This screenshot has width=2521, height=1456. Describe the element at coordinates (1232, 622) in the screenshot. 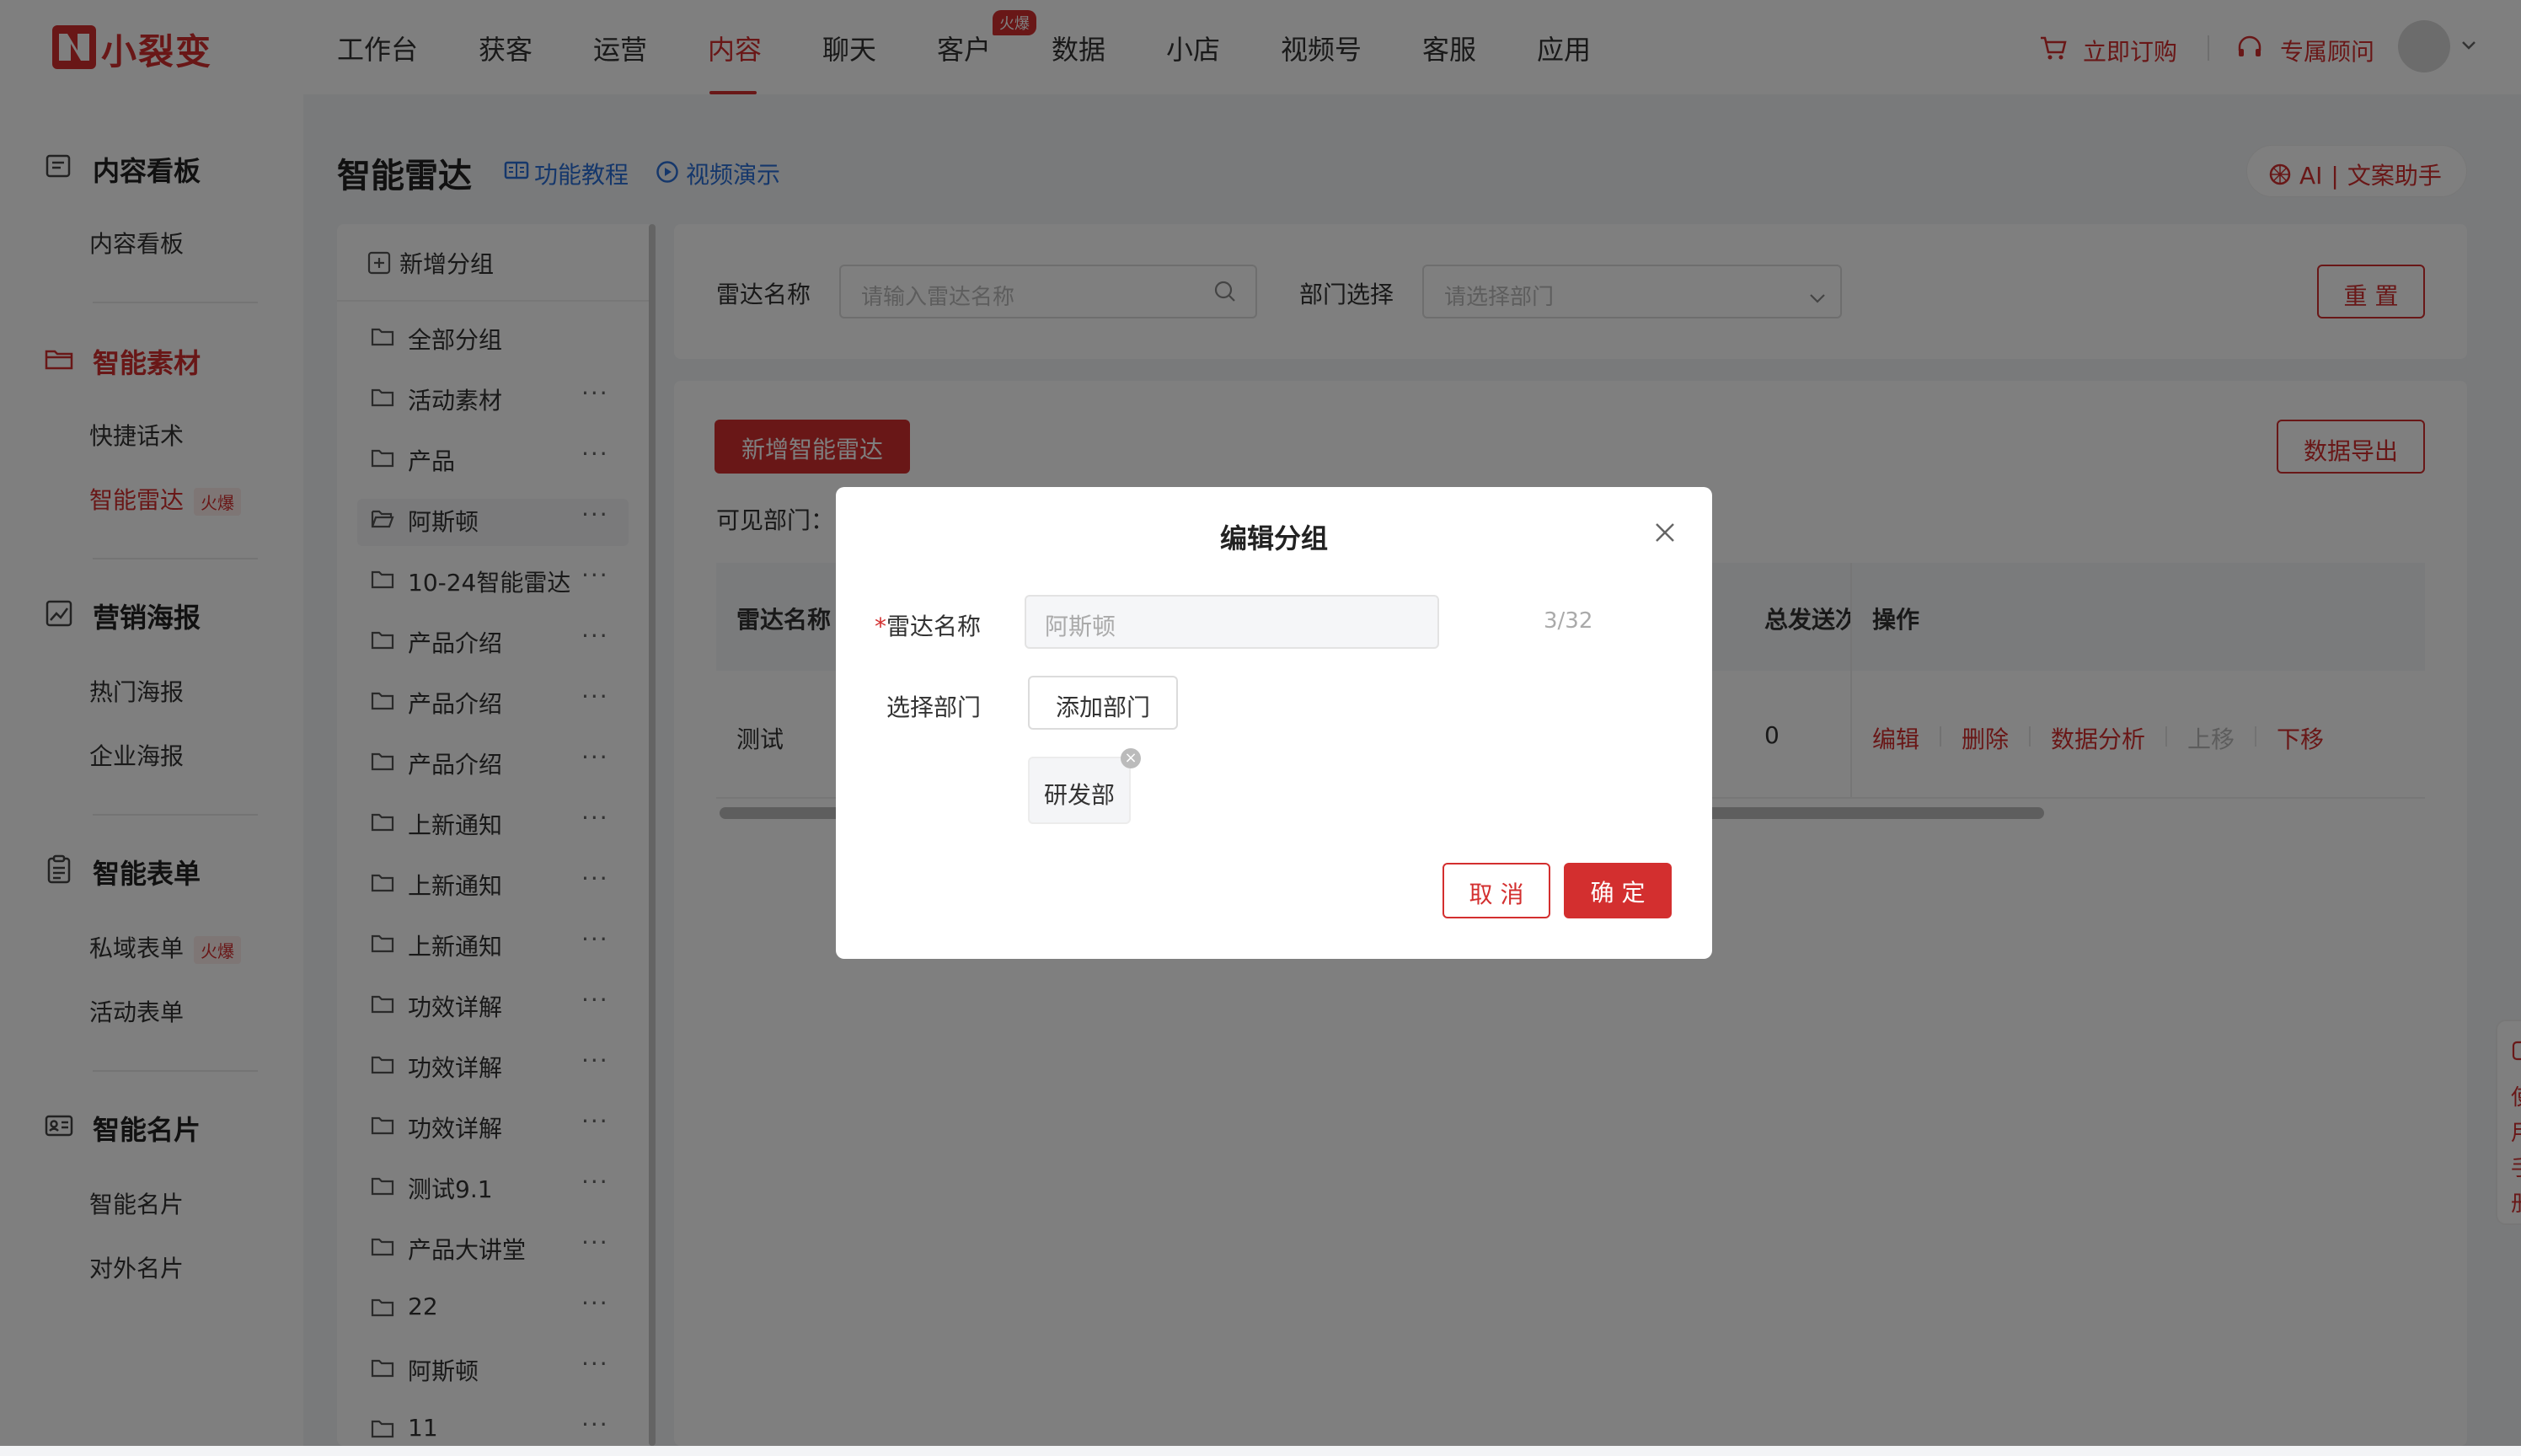

I see `radar-name-input: 阿斯顿` at that location.